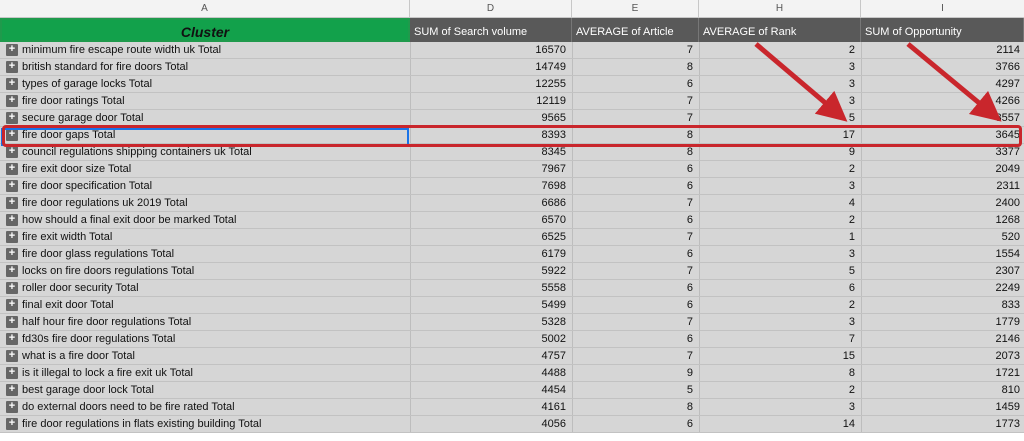 The width and height of the screenshot is (1024, 441). Describe the element at coordinates (878, 82) in the screenshot. I see `annotation-arrows` at that location.